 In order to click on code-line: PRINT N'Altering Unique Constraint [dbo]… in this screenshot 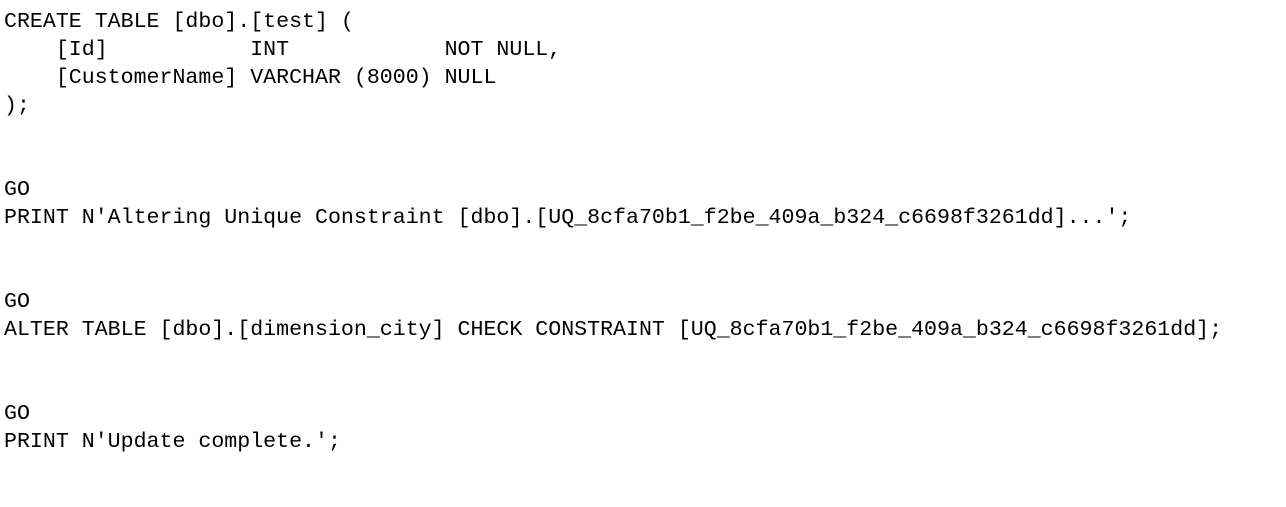, I will do `click(568, 218)`.